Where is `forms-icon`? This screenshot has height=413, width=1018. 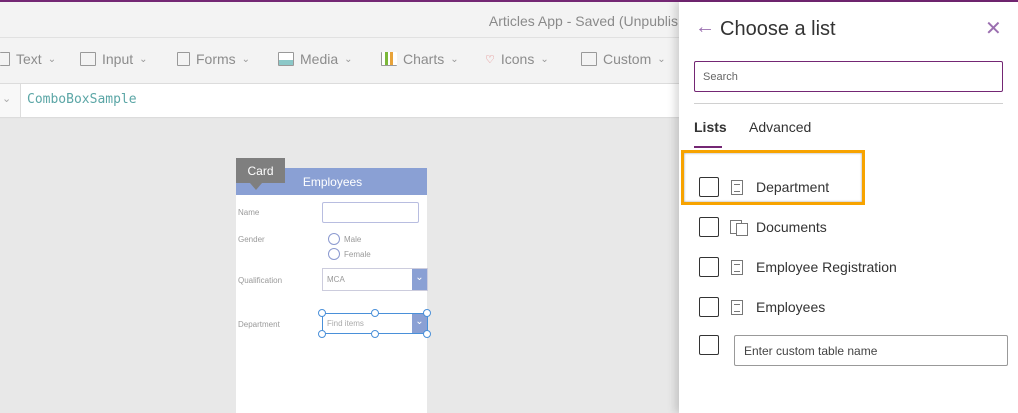
forms-icon is located at coordinates (183, 59).